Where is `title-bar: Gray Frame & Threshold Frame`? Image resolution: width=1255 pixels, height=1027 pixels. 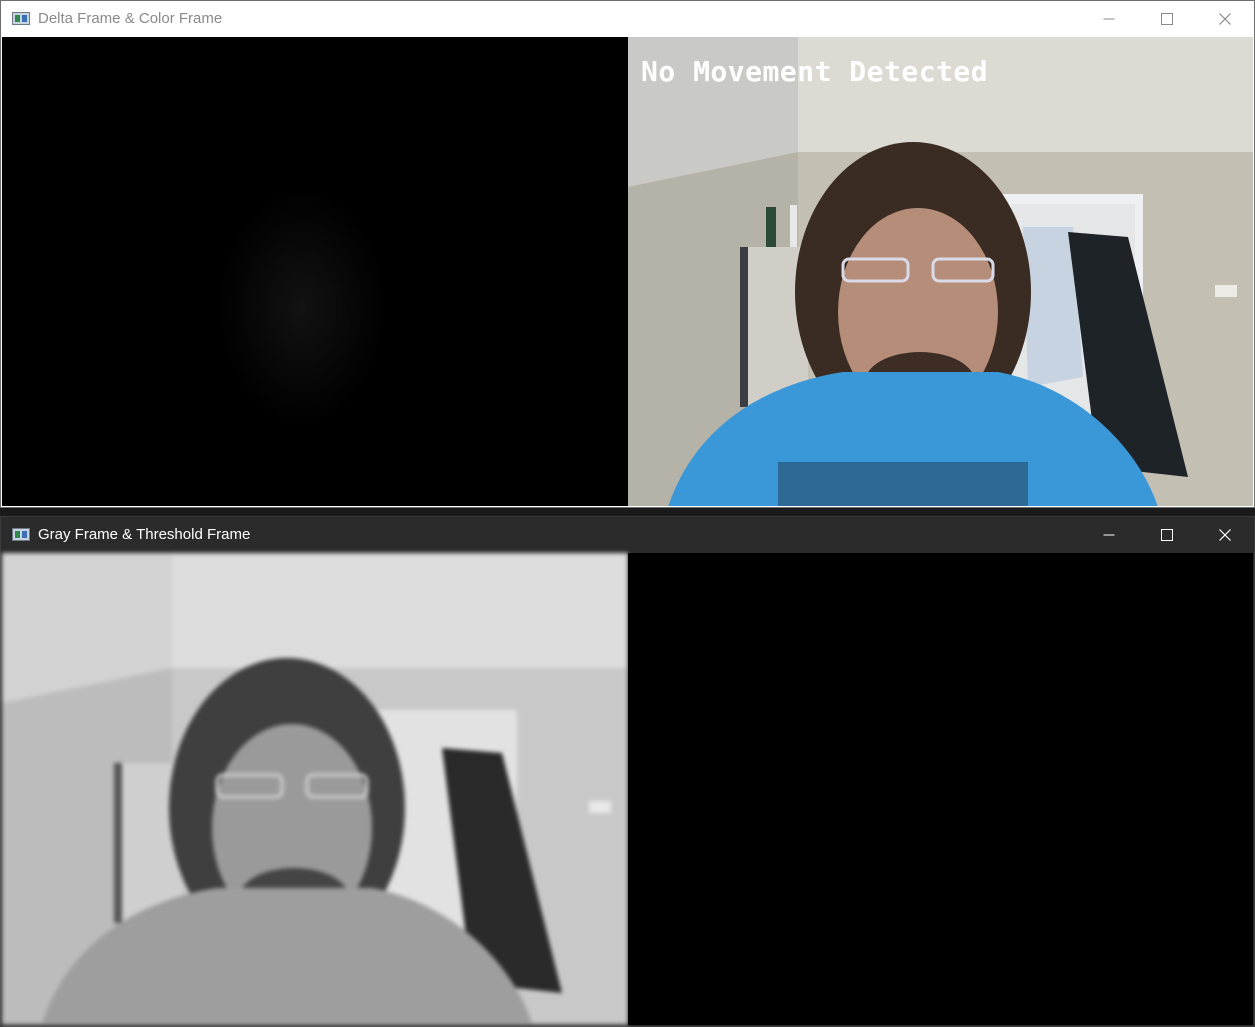 title-bar: Gray Frame & Threshold Frame is located at coordinates (627, 534).